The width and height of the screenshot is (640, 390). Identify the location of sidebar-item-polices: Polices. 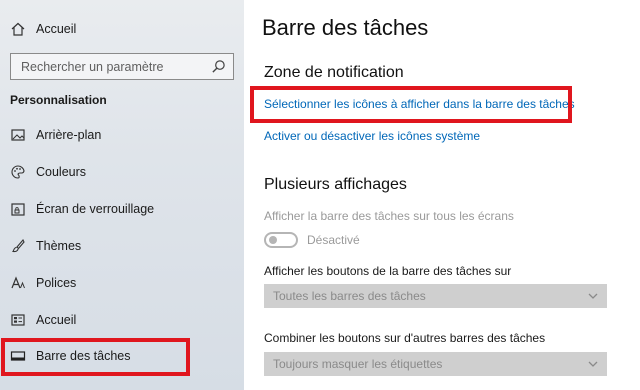
(122, 283).